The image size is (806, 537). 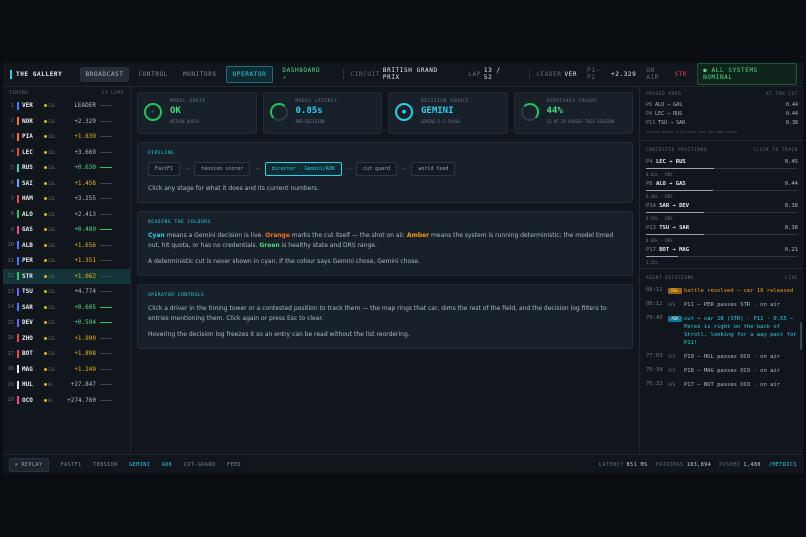 What do you see at coordinates (322, 113) in the screenshot?
I see `kpi-model-latency: MODEL LATENCY 0.85s PER DECISION` at bounding box center [322, 113].